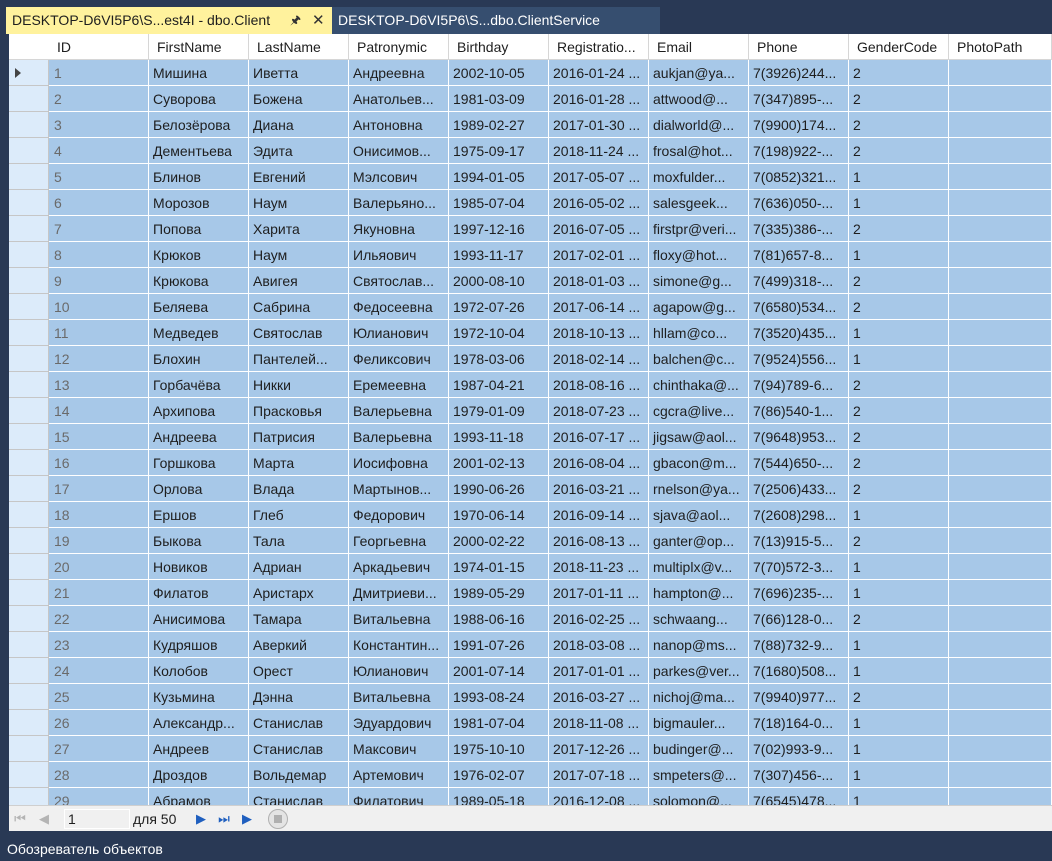 The width and height of the screenshot is (1052, 861). What do you see at coordinates (99, 723) in the screenshot?
I see `cell-id: 26` at bounding box center [99, 723].